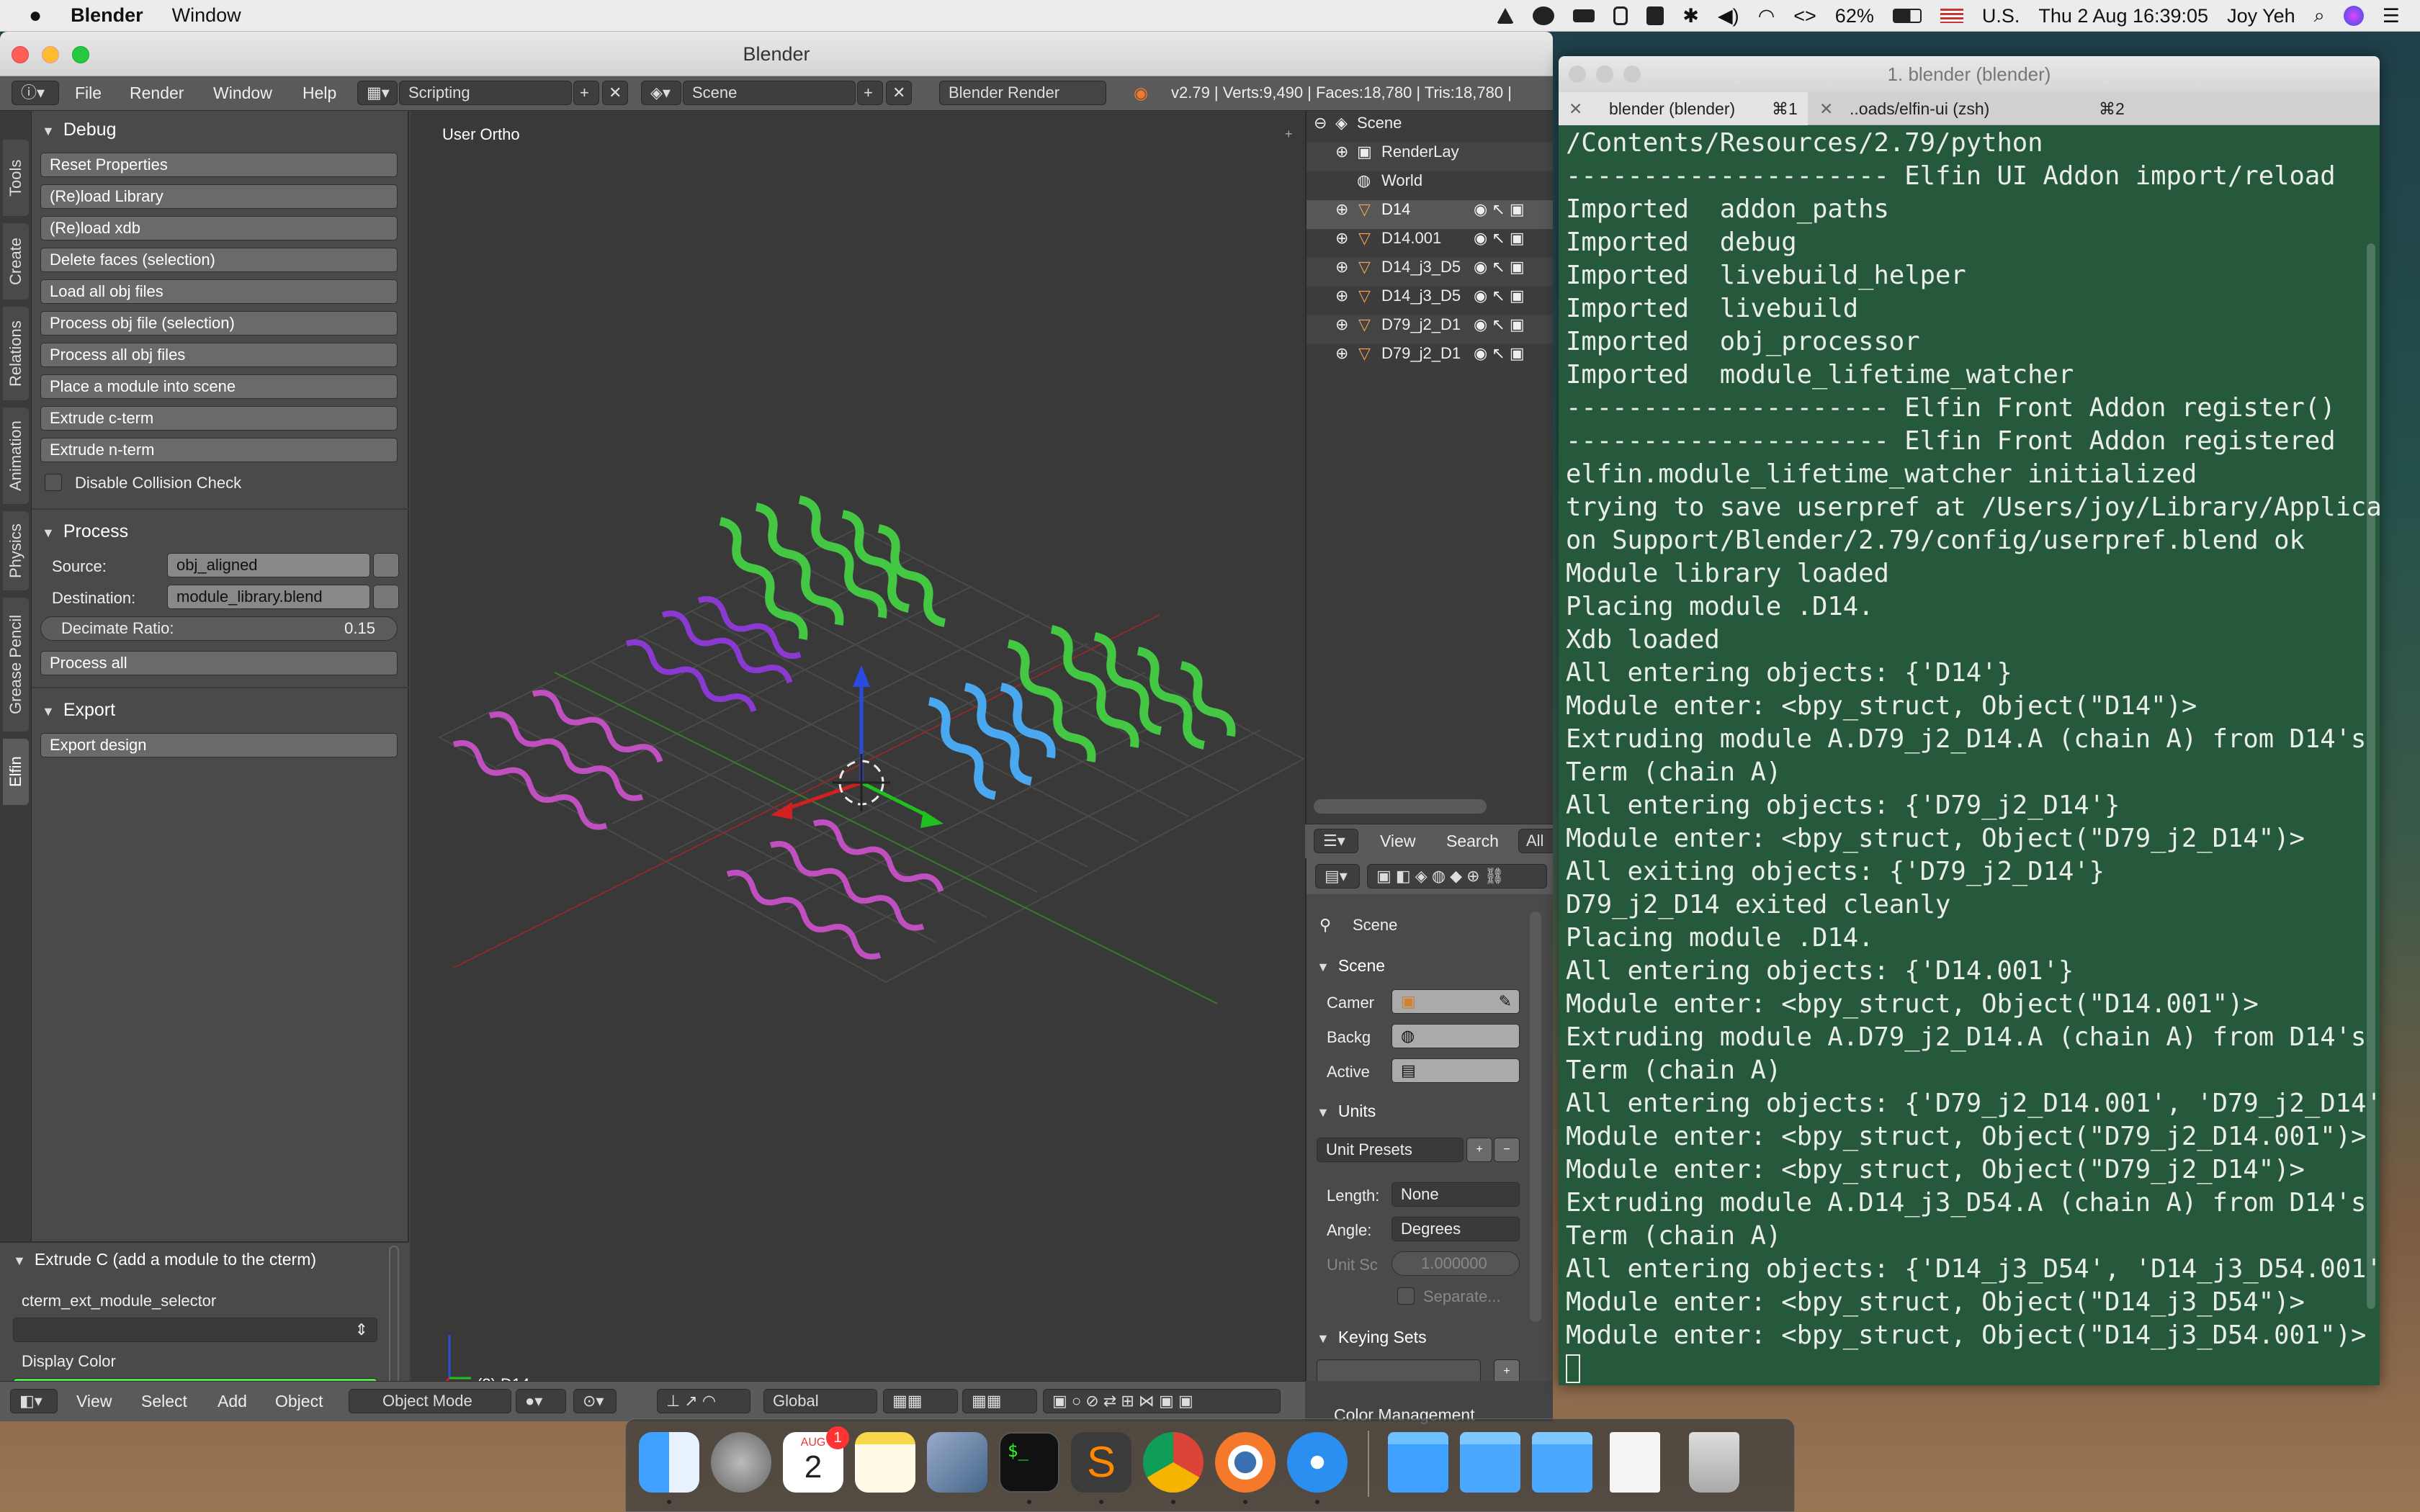 This screenshot has height=1512, width=2420. Describe the element at coordinates (219, 628) in the screenshot. I see `decimate-ratio-slider: Decimate Ratio: 0.15` at that location.